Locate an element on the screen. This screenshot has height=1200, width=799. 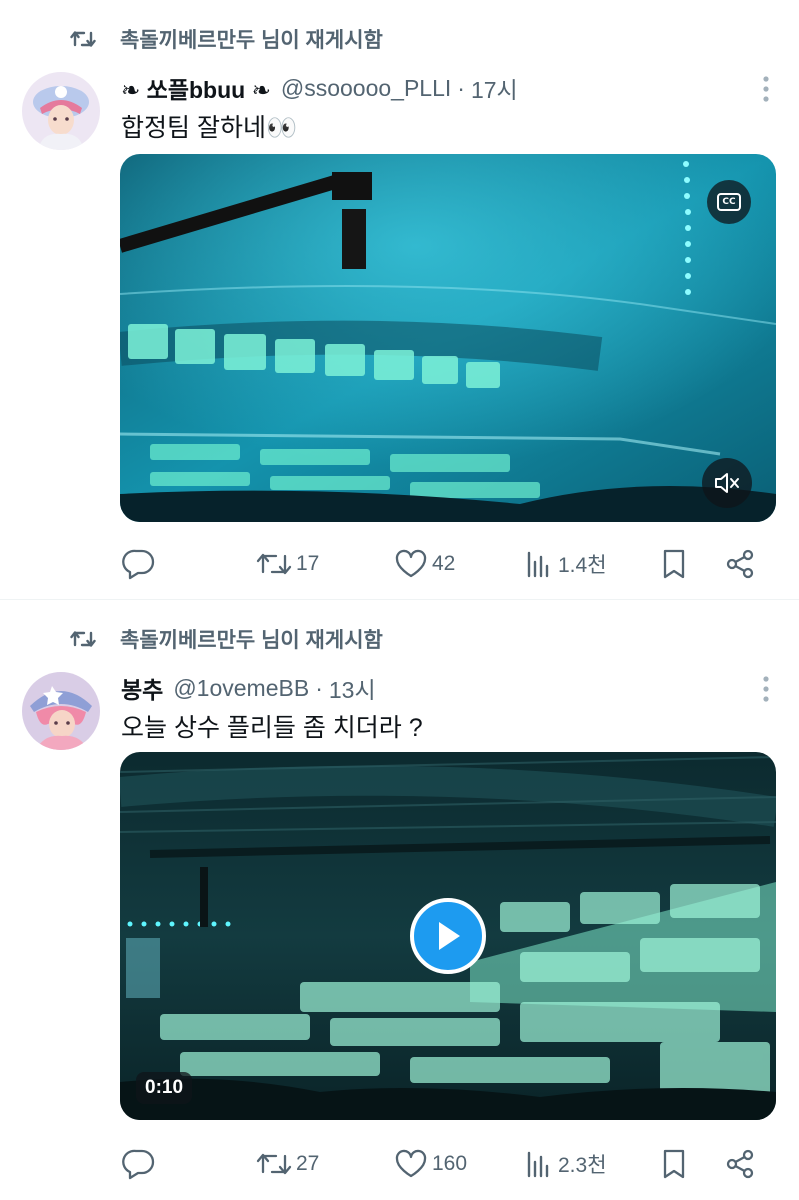
video-duration: 0:10 is located at coordinates (164, 1088).